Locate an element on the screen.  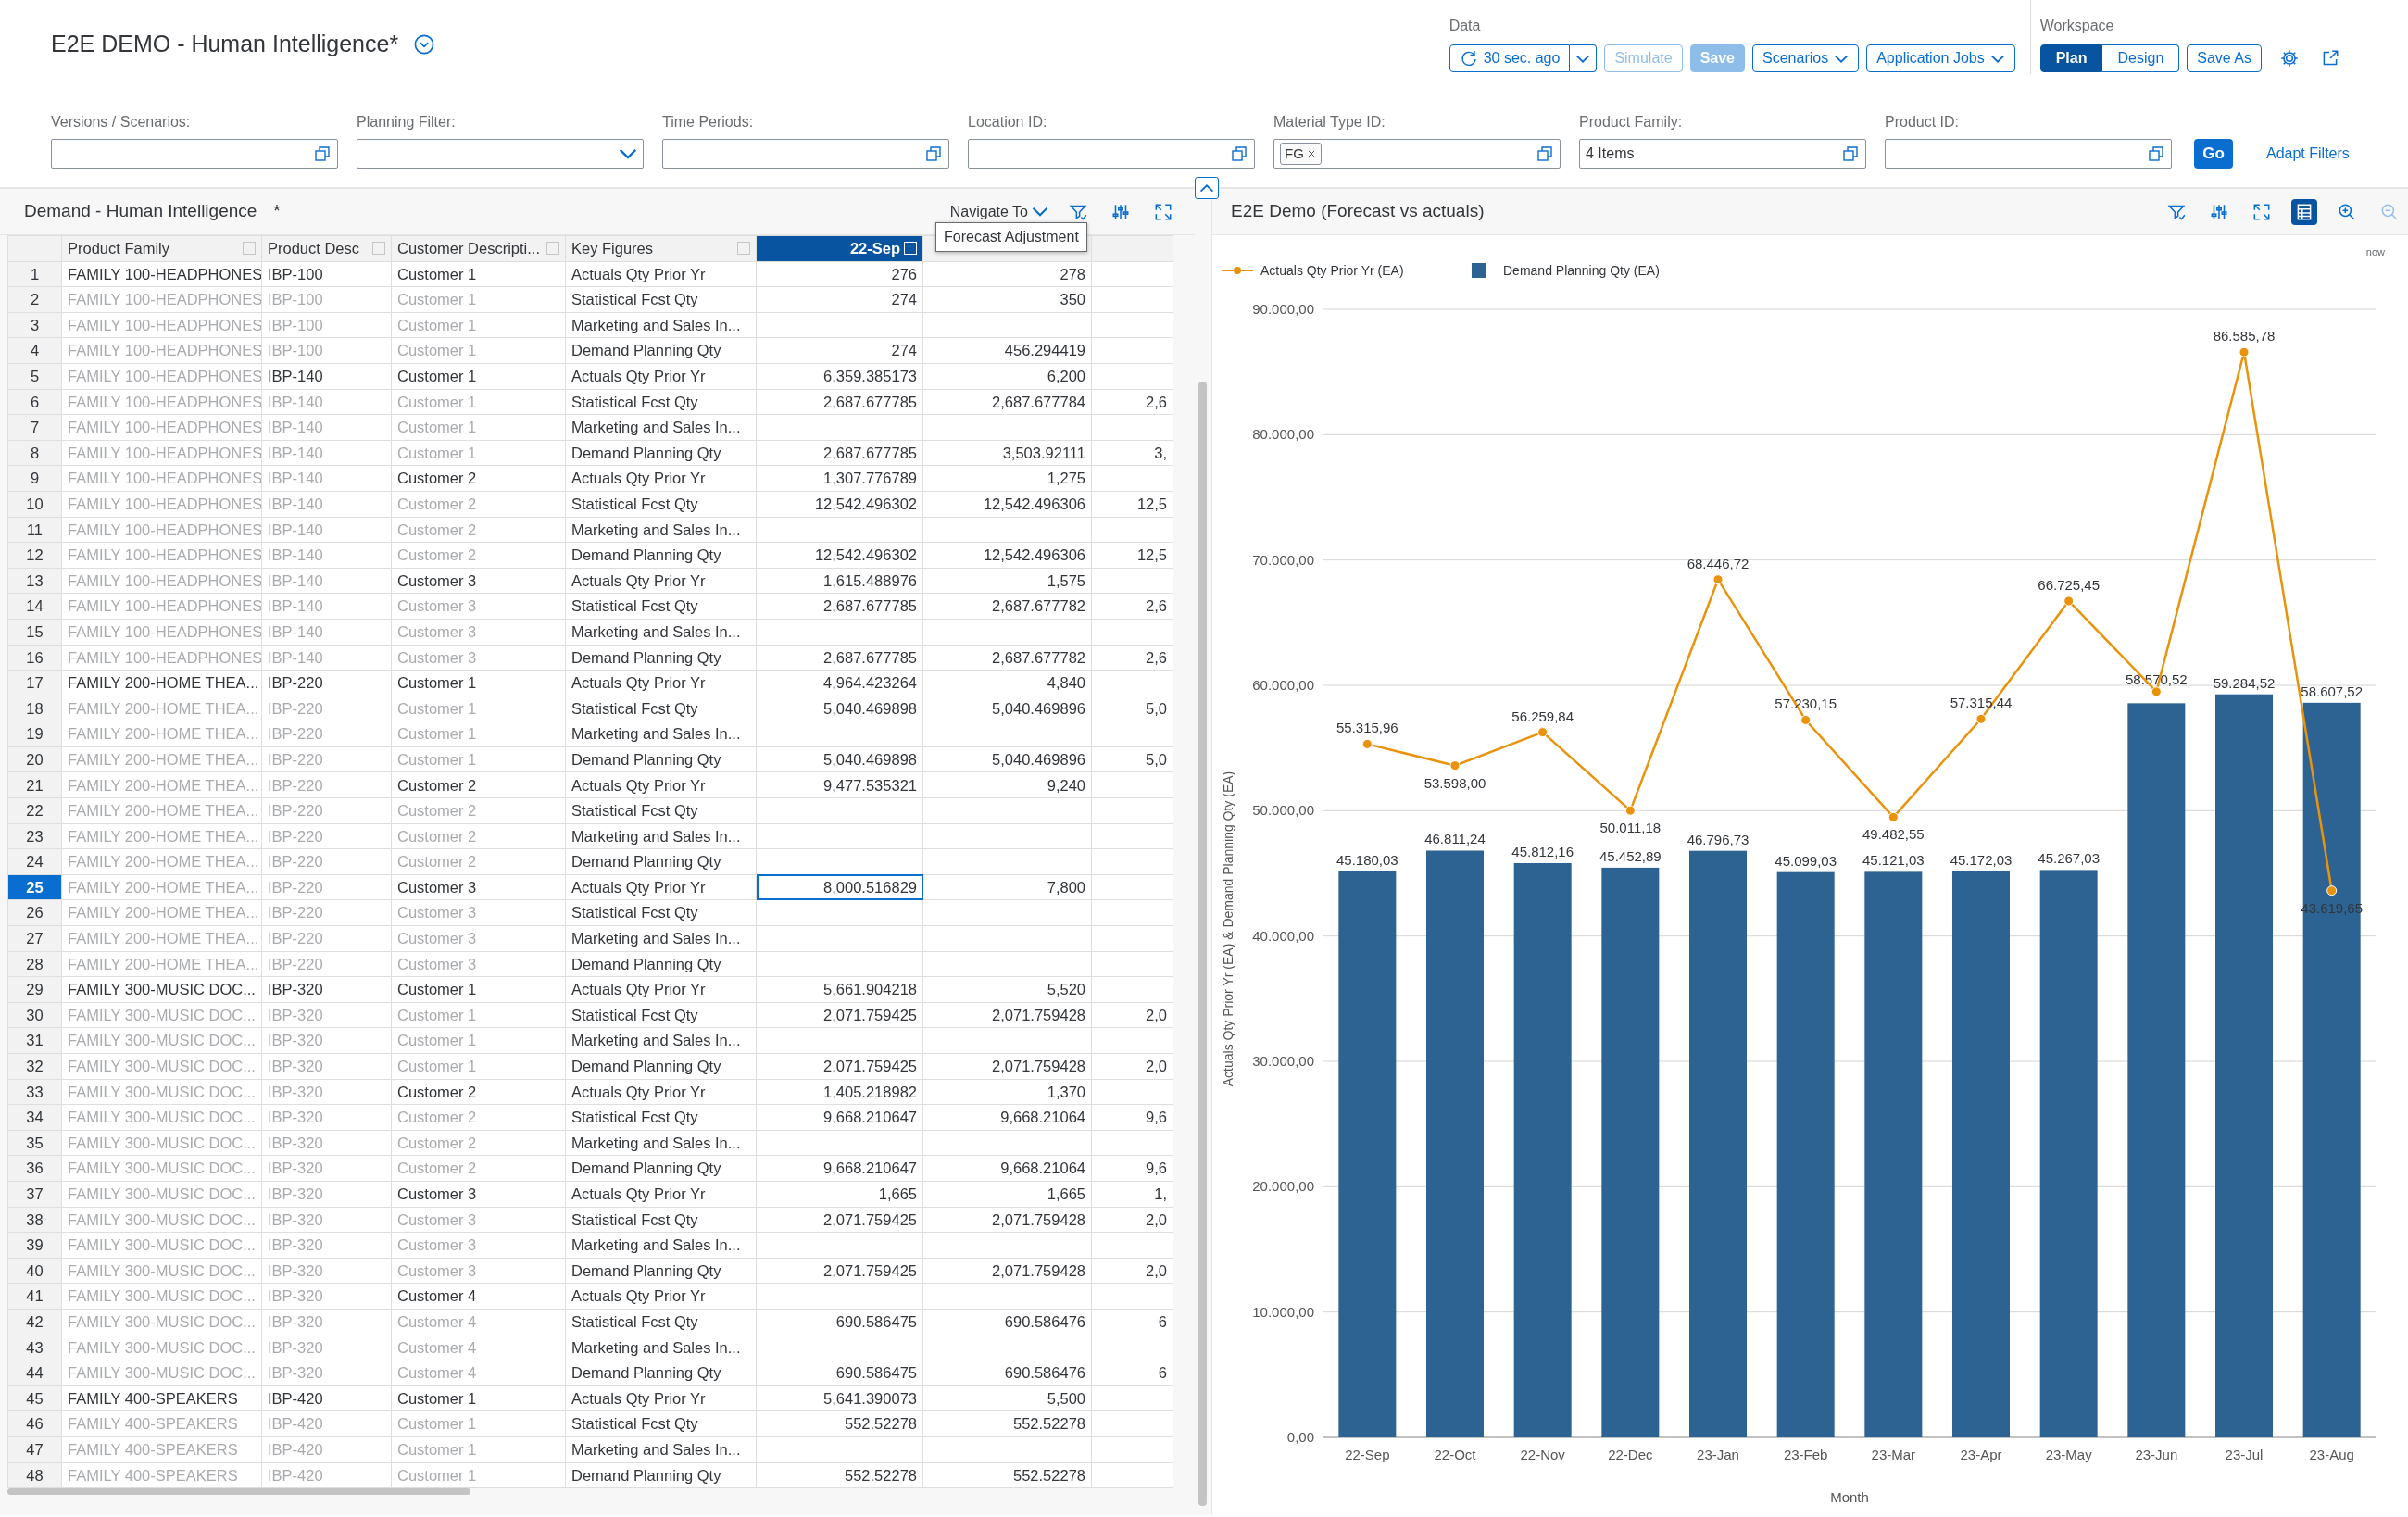
row-number: 9 is located at coordinates (34, 478).